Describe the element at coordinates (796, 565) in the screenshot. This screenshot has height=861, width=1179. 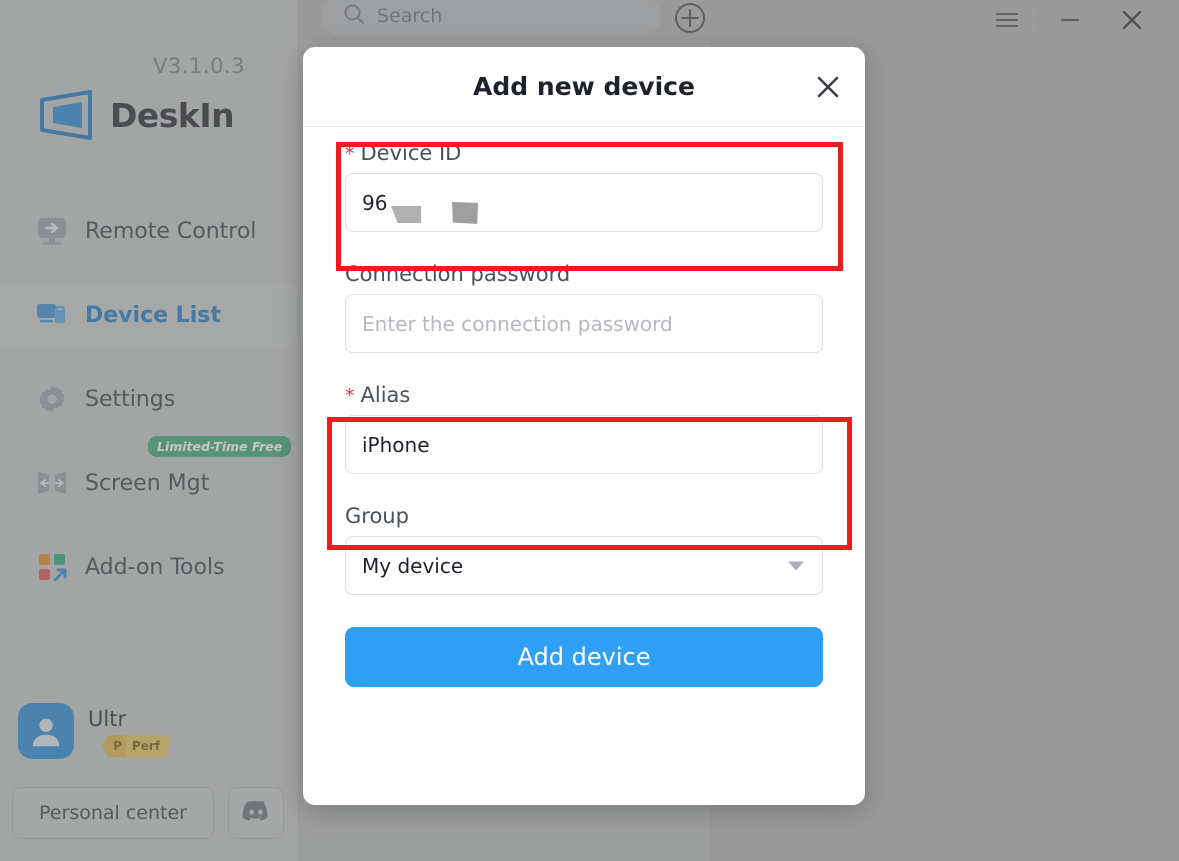
I see `chevron-down-icon` at that location.